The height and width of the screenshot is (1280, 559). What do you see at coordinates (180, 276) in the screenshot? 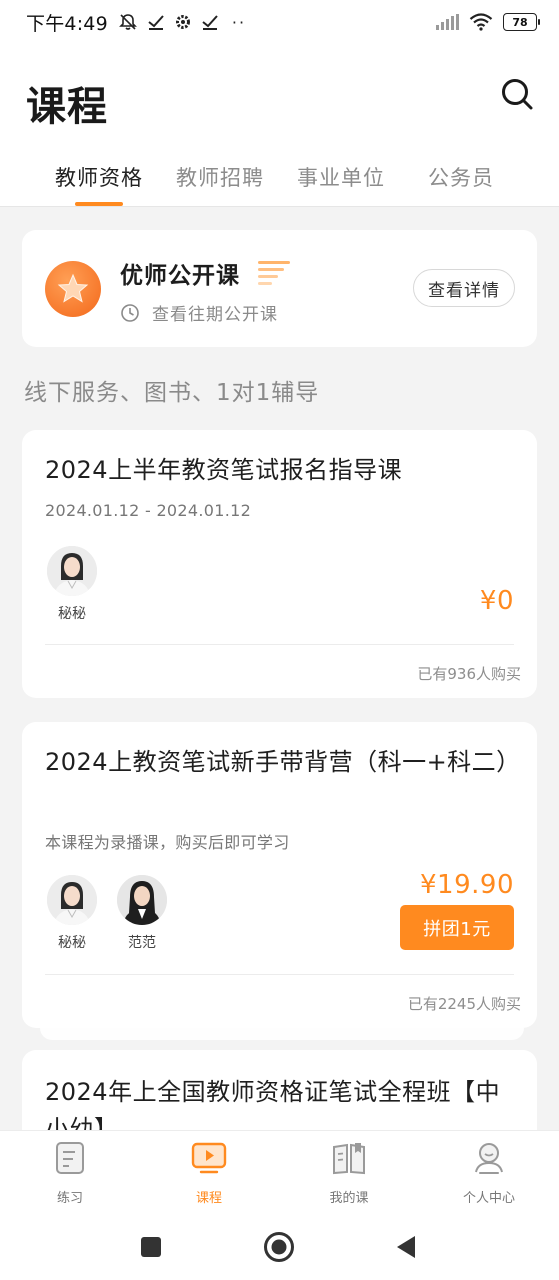
I see `open-class-title: 优师公开课` at bounding box center [180, 276].